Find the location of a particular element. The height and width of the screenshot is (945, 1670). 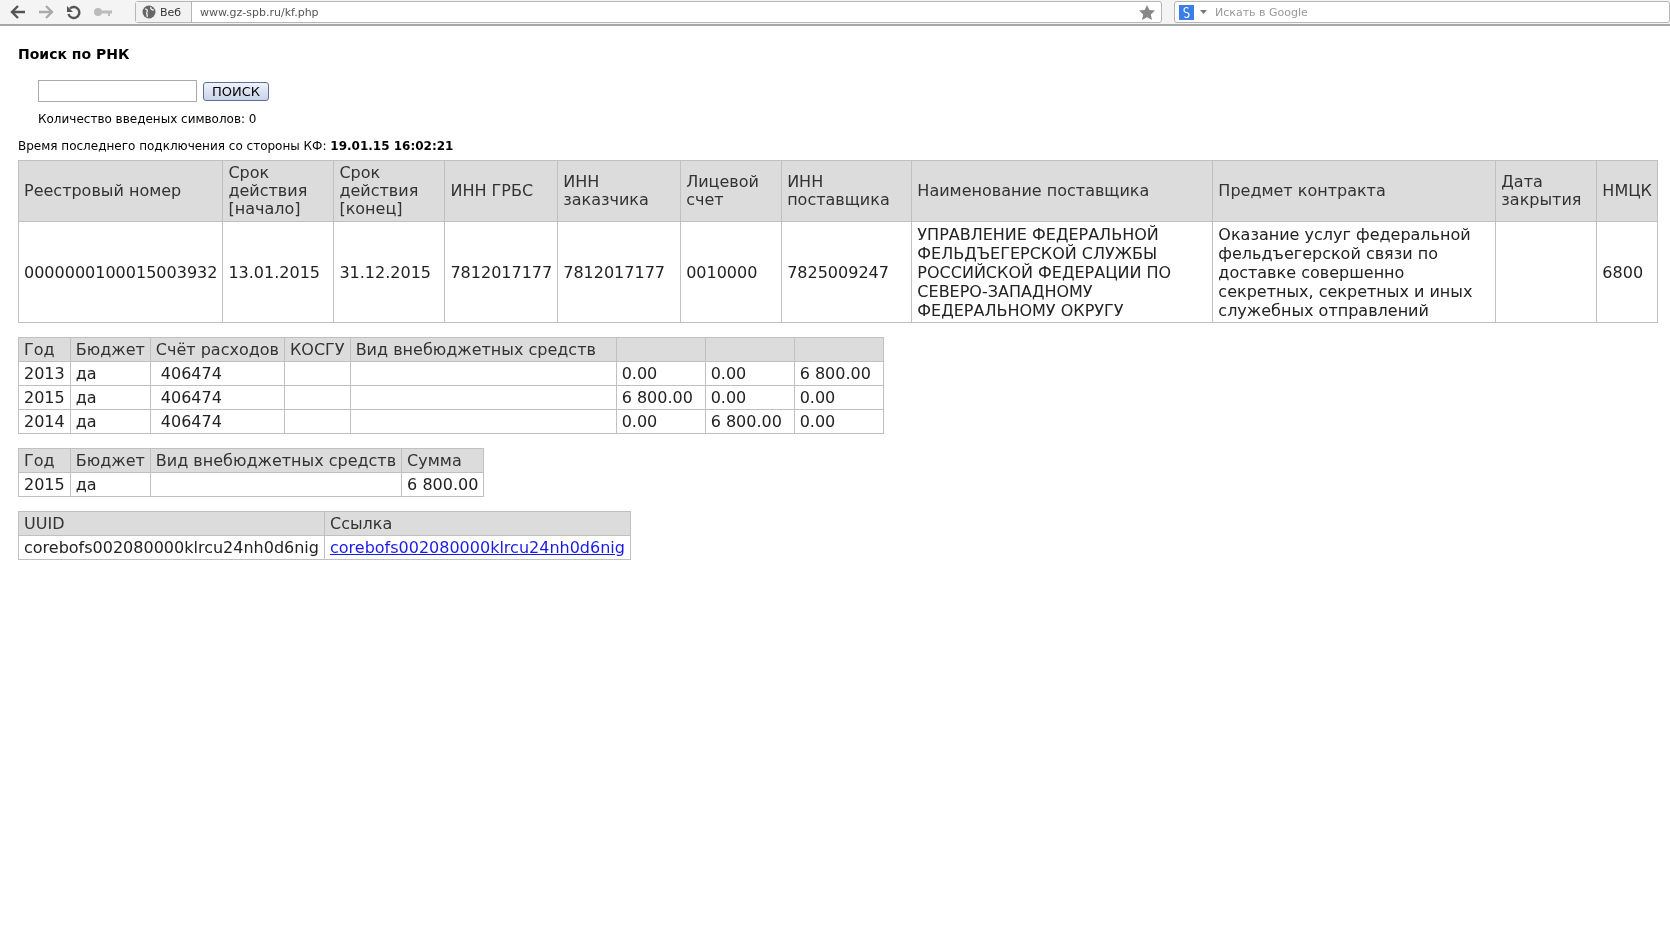

column-header: Предмет контракта is located at coordinates (1354, 191).